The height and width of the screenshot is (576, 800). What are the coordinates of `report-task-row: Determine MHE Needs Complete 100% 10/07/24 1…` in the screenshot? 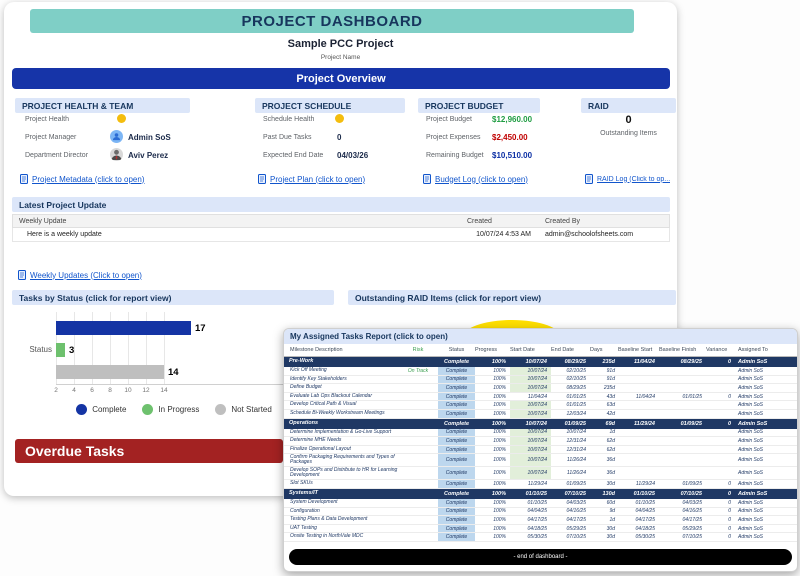 It's located at (540, 441).